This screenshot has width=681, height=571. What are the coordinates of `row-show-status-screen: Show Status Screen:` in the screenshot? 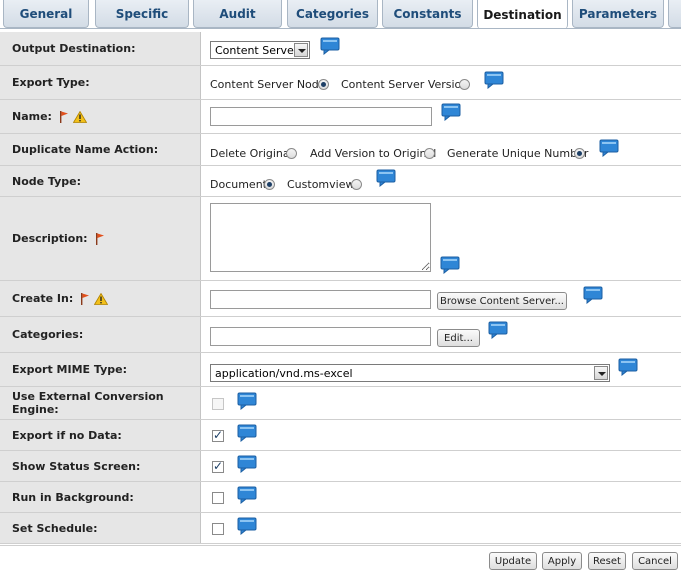 It's located at (340, 466).